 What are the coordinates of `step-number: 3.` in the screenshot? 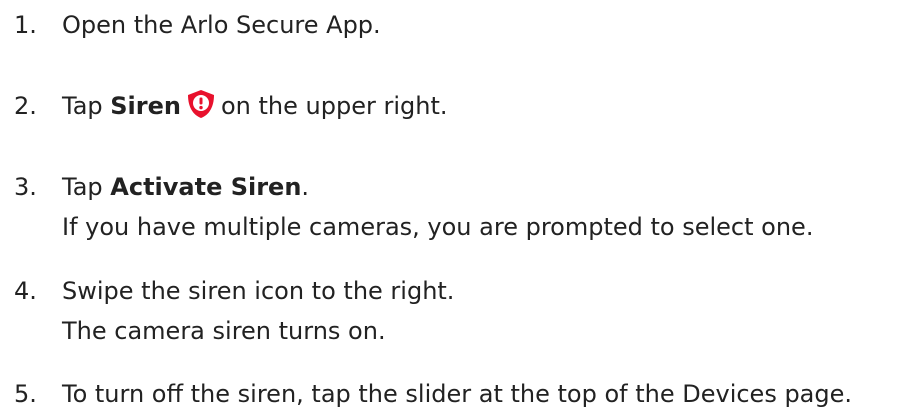 It's located at (25, 187).